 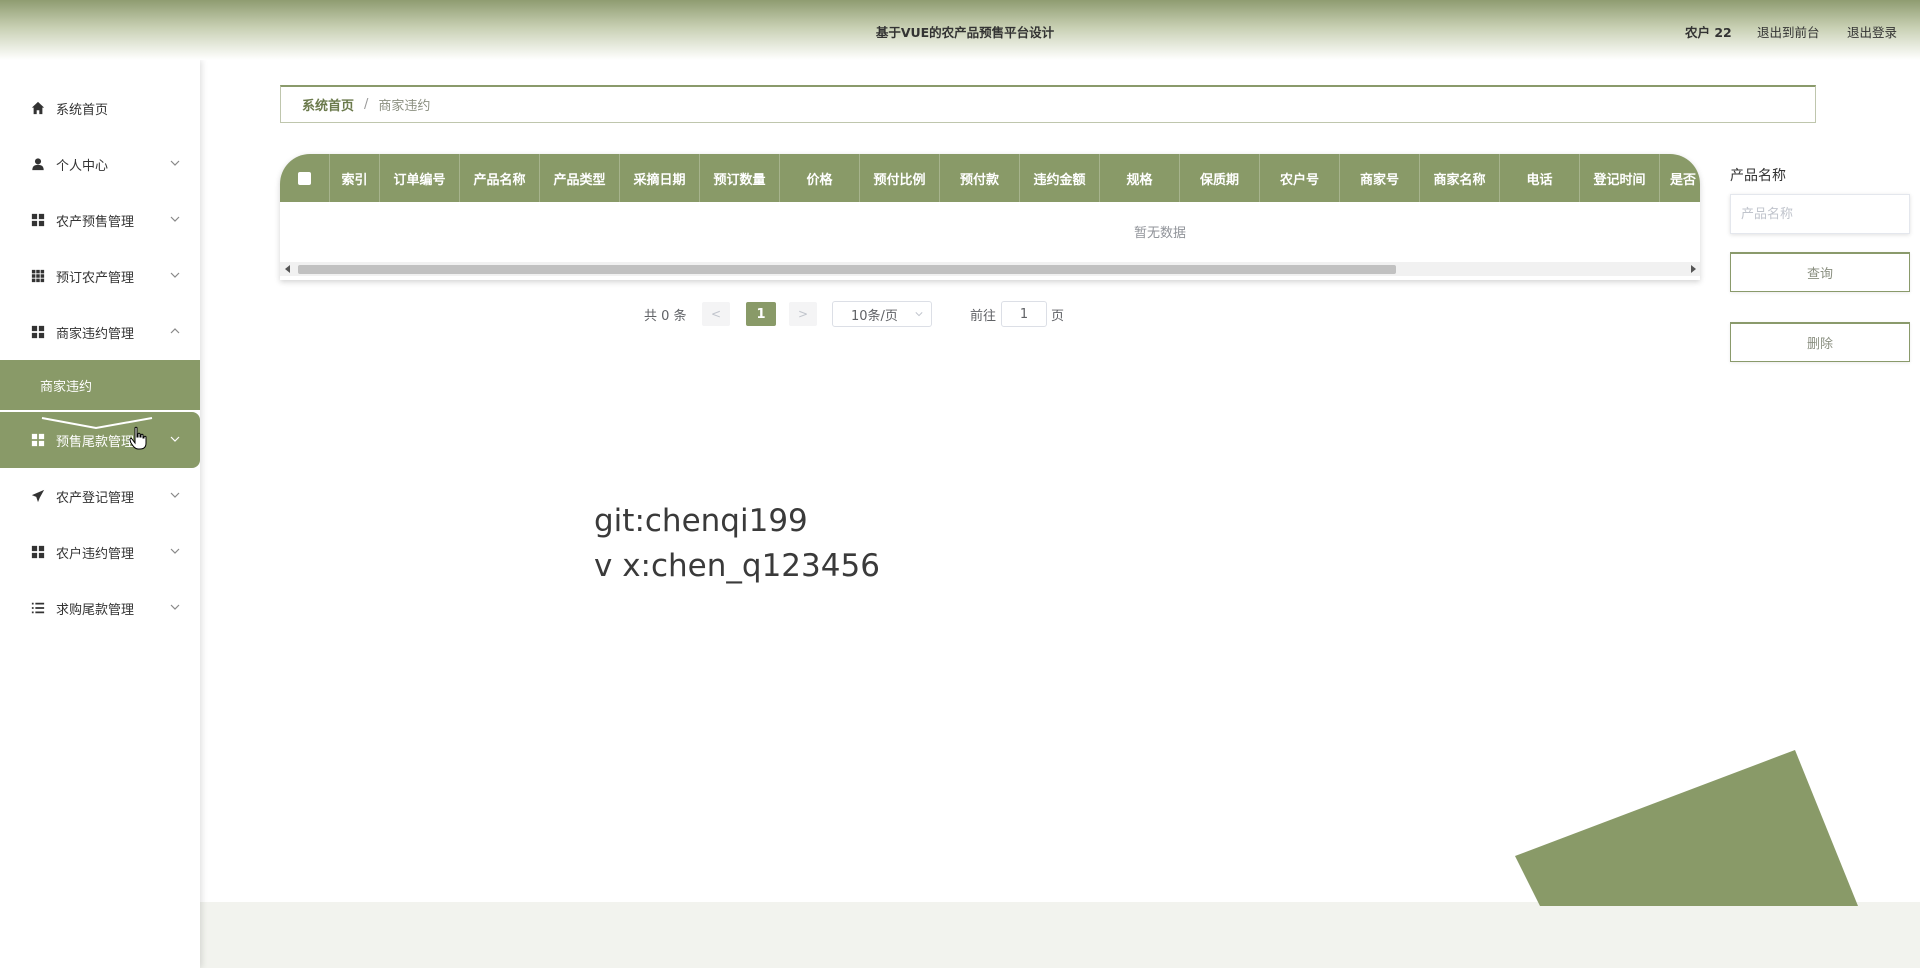 What do you see at coordinates (1693, 269) in the screenshot?
I see `scroll-right-icon` at bounding box center [1693, 269].